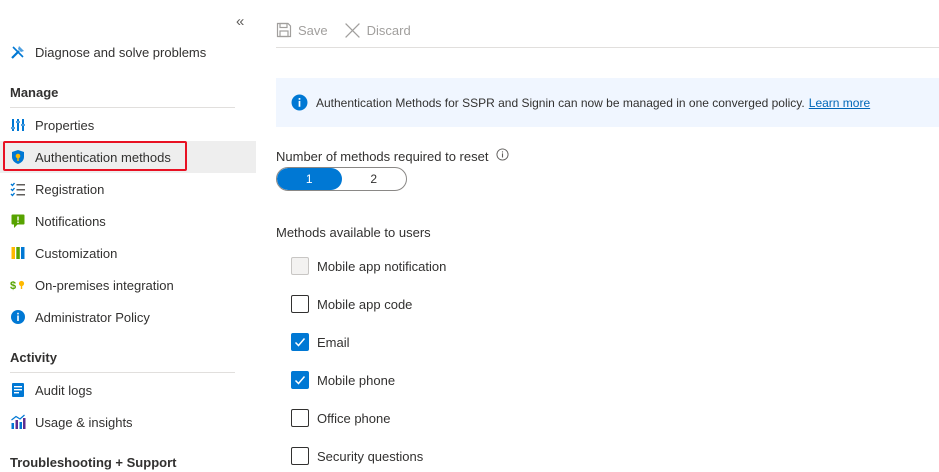 This screenshot has width=939, height=472. I want to click on collapse-sidebar-button: «, so click(240, 21).